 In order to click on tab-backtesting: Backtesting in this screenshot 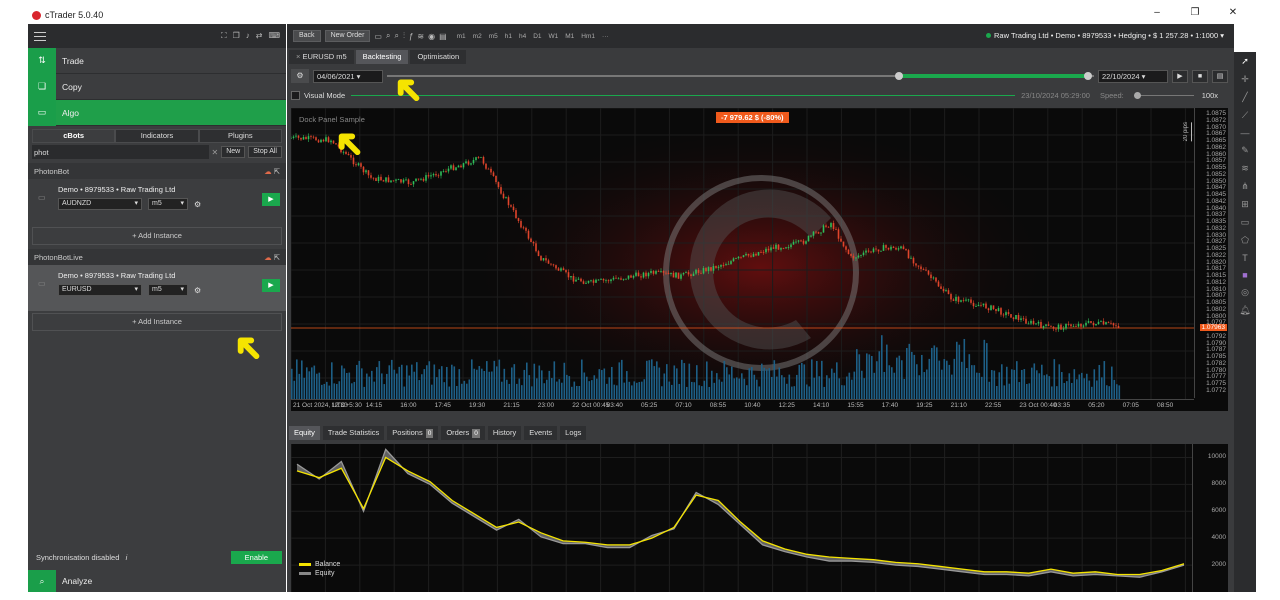, I will do `click(382, 57)`.